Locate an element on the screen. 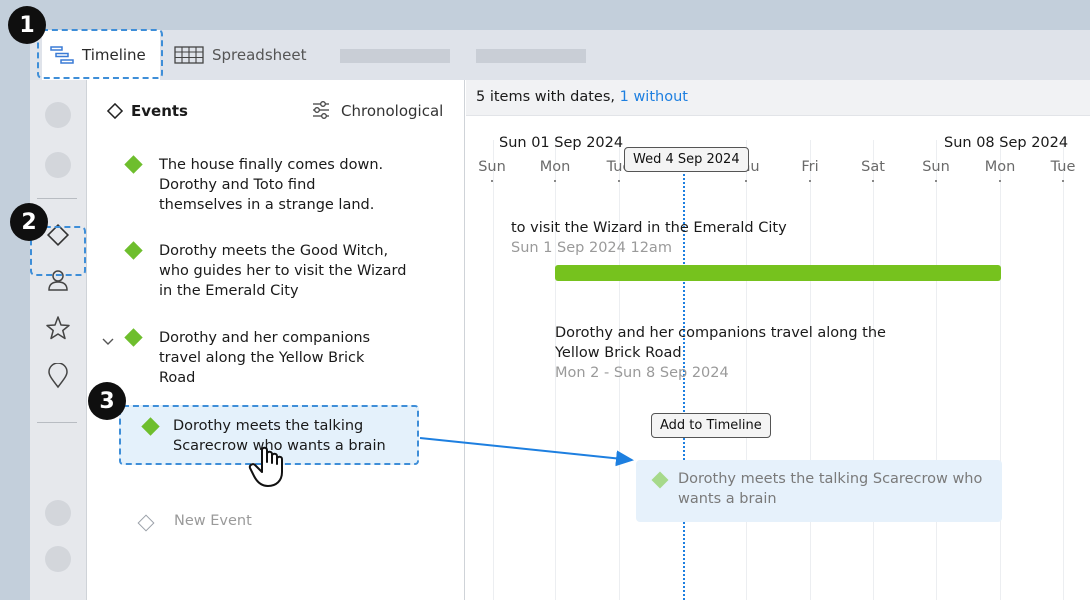 The width and height of the screenshot is (1090, 600). events-title: Events is located at coordinates (159, 111).